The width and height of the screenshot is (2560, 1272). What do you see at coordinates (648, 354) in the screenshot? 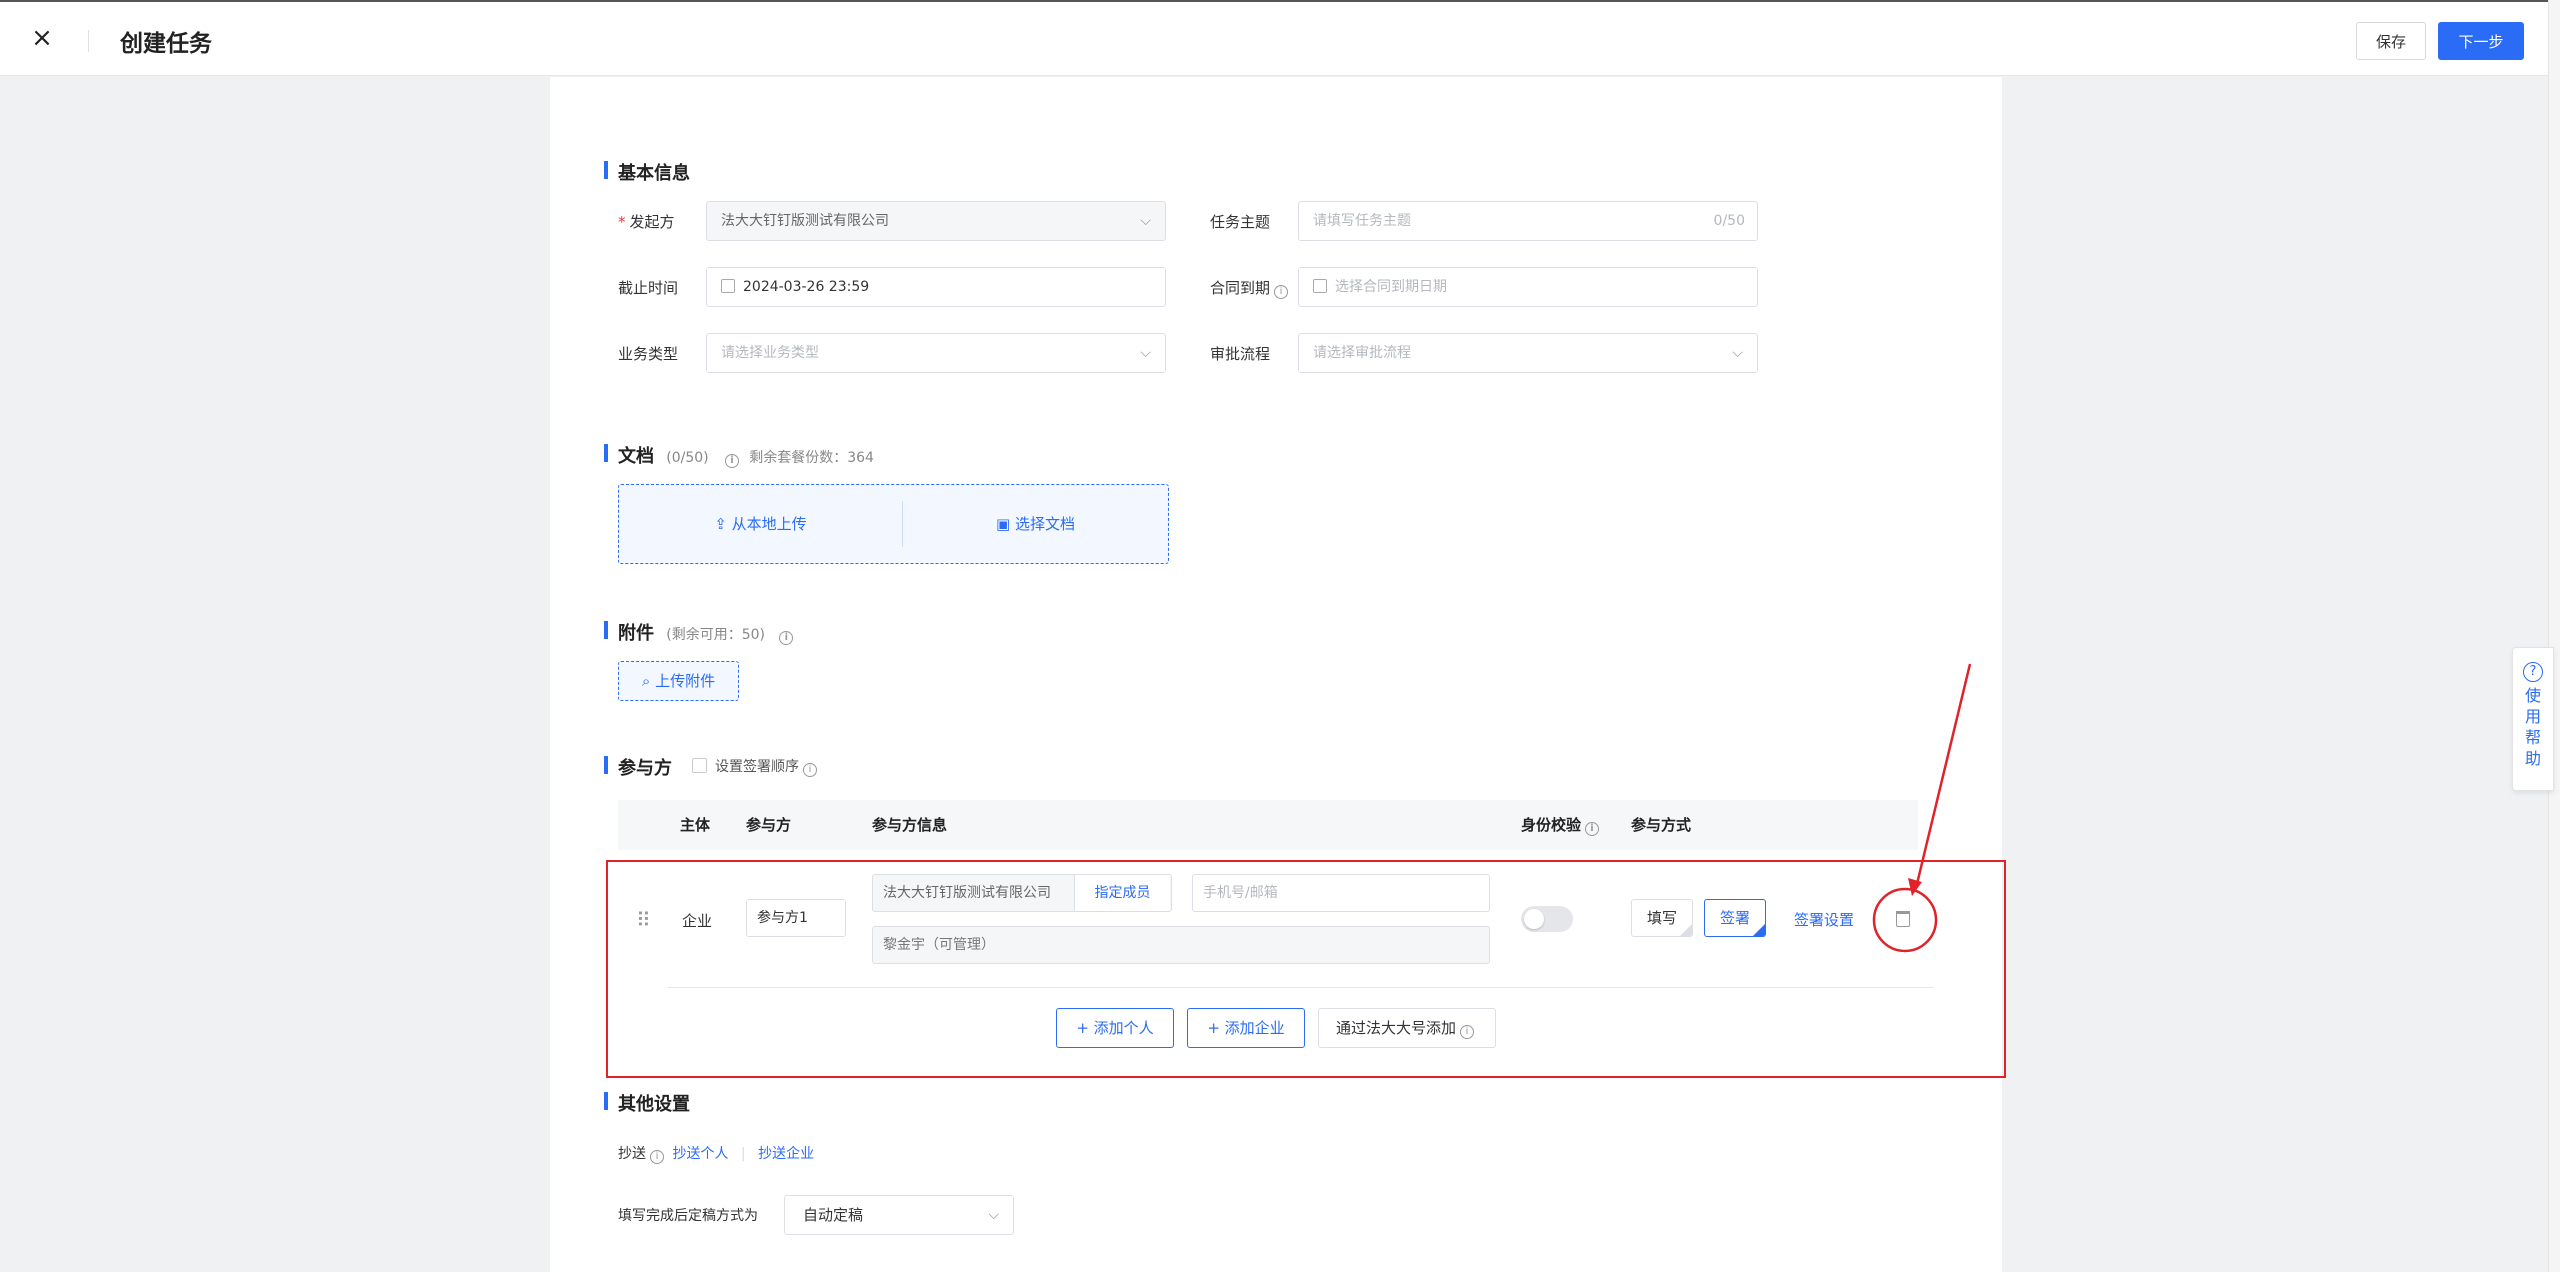
I see `business-type-label: 业务类型` at bounding box center [648, 354].